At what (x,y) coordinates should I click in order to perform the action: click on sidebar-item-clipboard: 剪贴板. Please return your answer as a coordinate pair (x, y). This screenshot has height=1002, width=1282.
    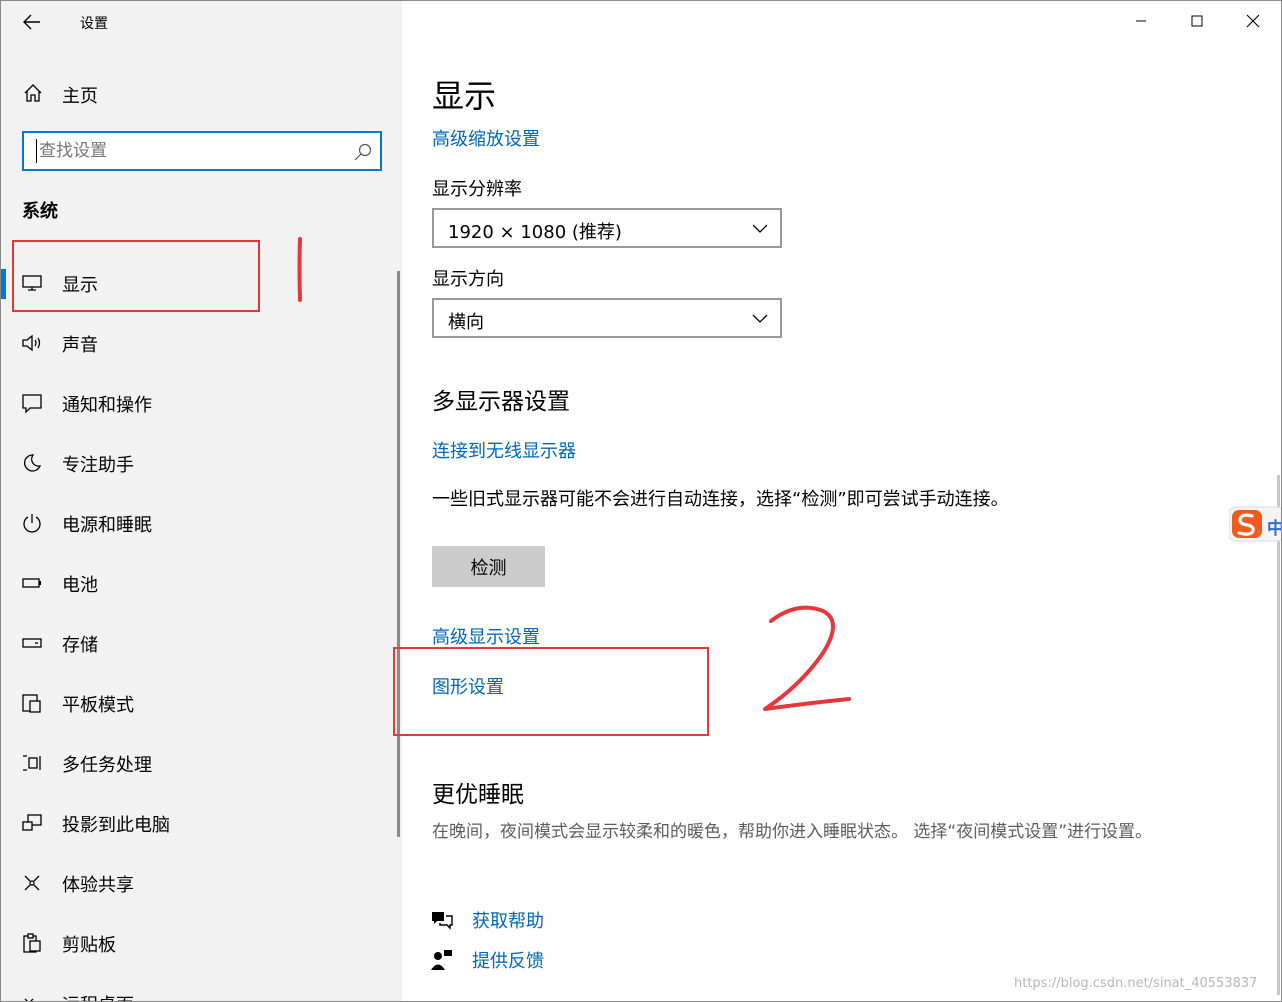
    Looking at the image, I should click on (201, 943).